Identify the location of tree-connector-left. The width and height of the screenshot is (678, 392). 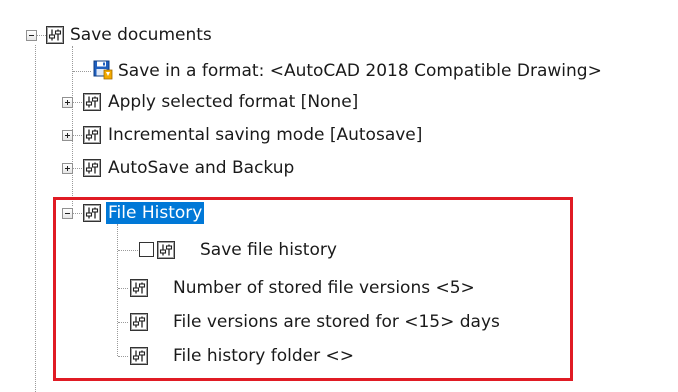
(35, 218).